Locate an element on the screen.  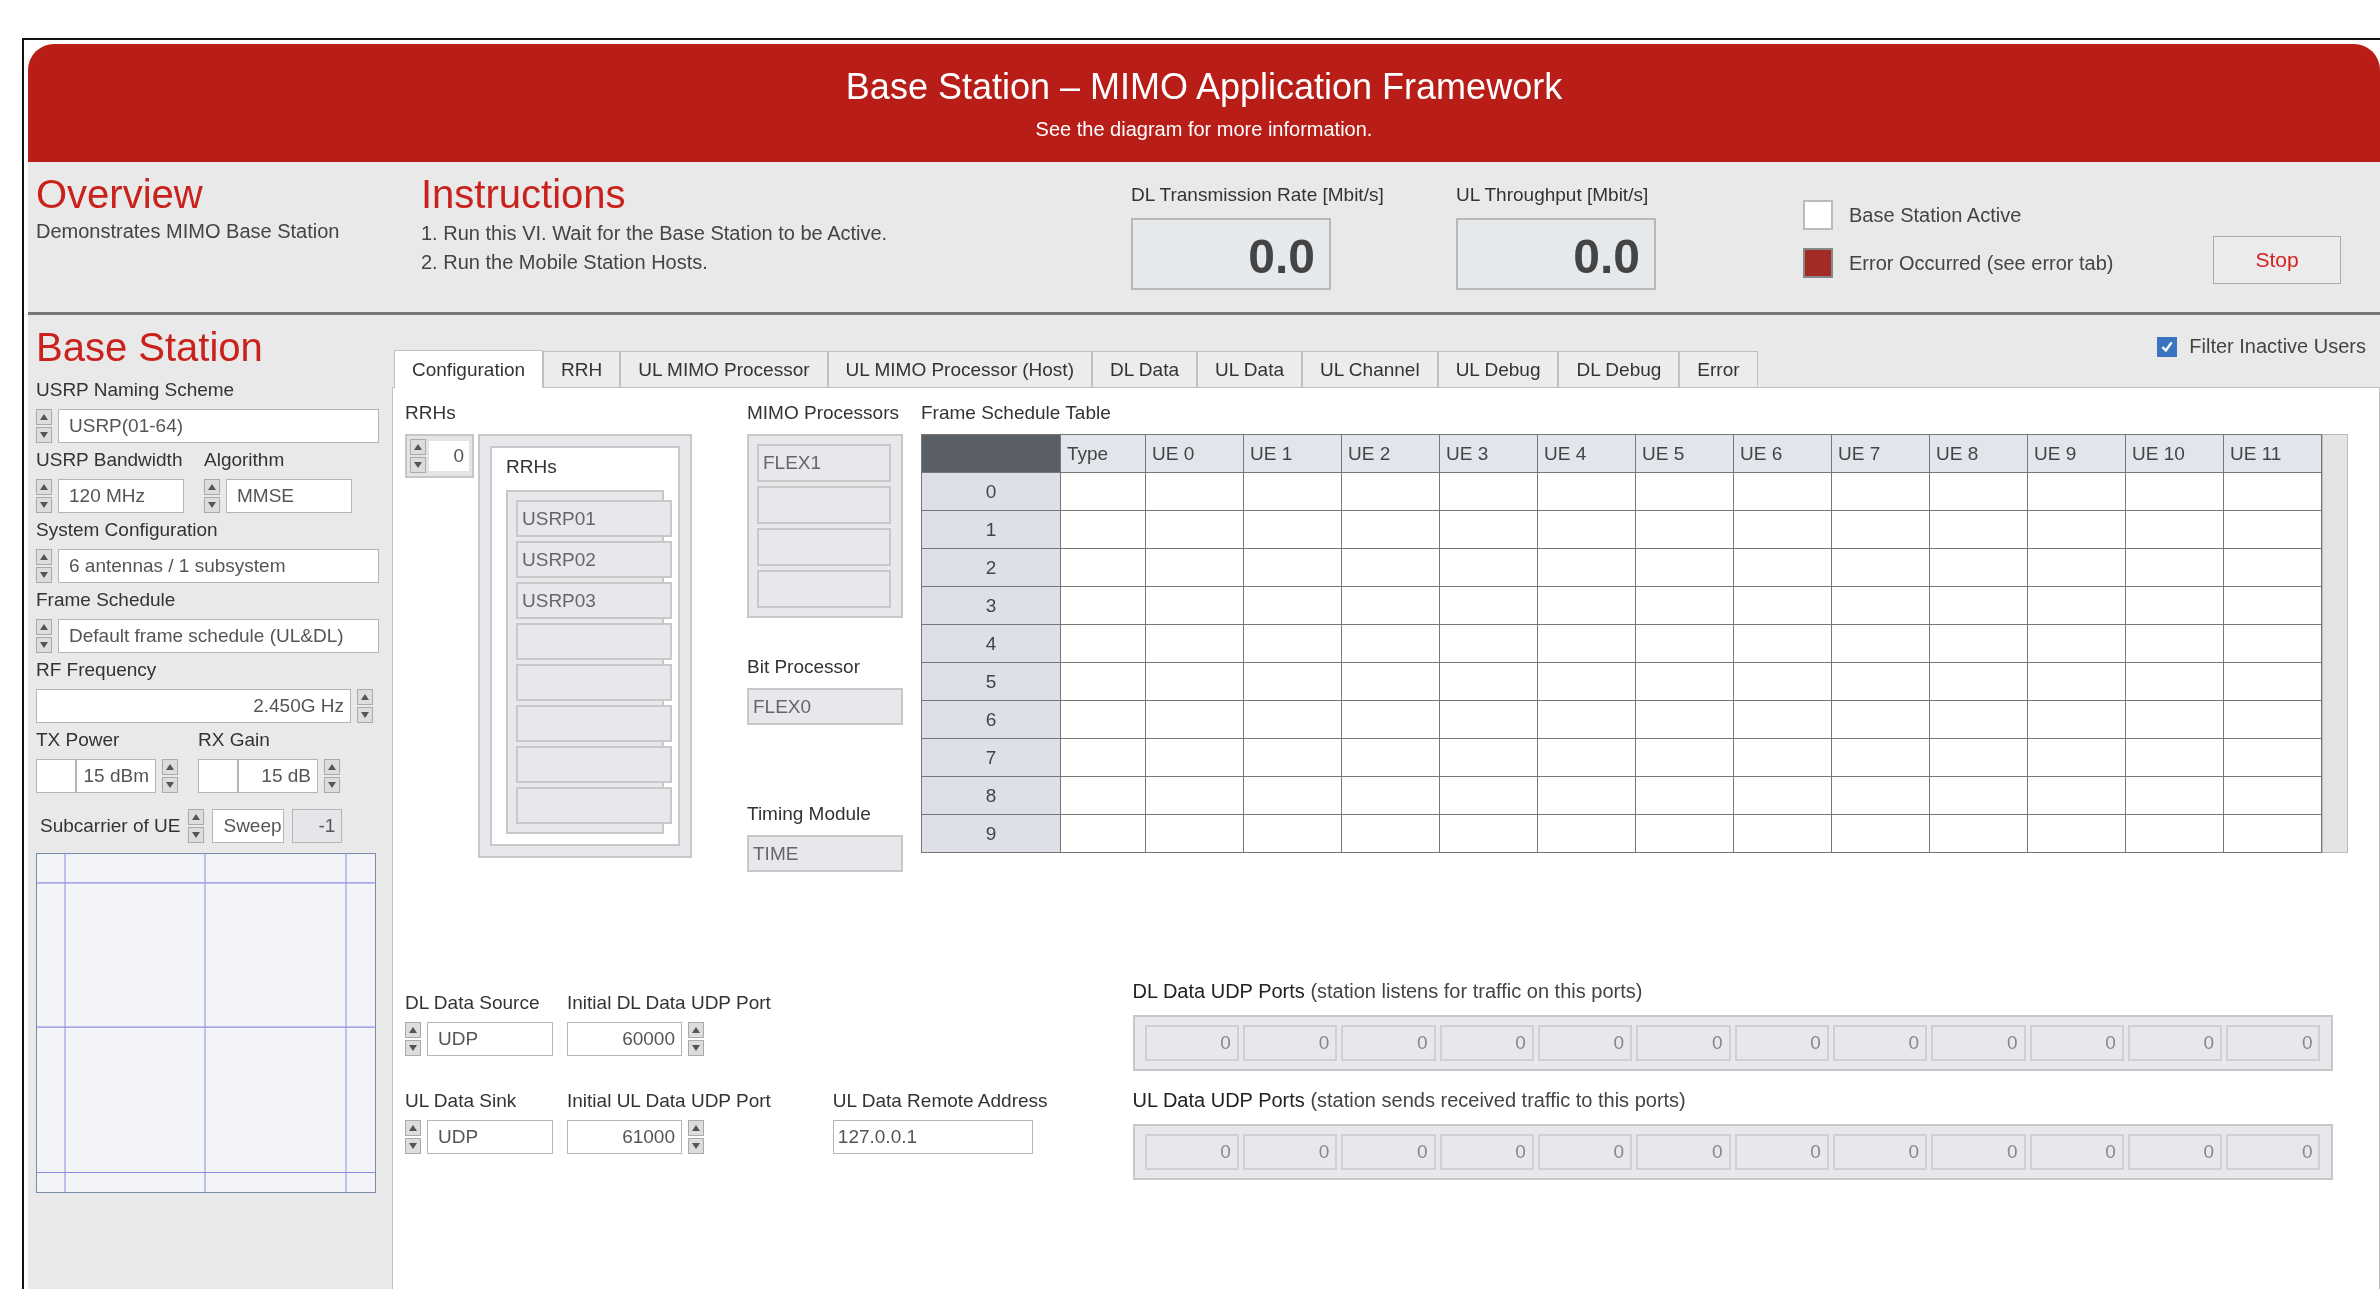
column-header: UE 3 is located at coordinates (1488, 453).